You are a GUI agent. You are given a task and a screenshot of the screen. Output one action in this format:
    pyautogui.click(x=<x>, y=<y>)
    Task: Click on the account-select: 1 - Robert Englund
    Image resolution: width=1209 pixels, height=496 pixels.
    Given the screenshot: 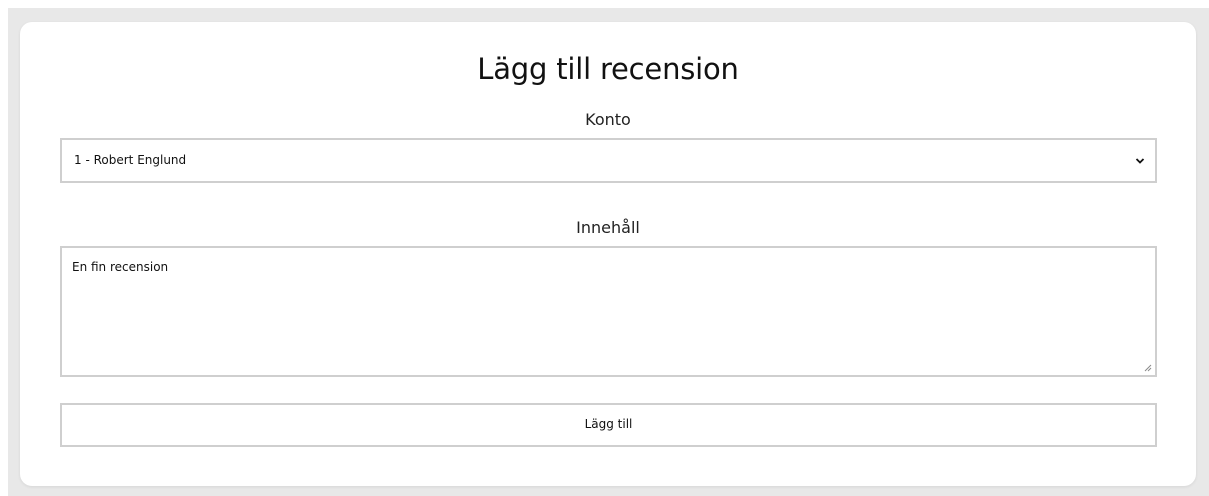 What is the action you would take?
    pyautogui.click(x=608, y=160)
    